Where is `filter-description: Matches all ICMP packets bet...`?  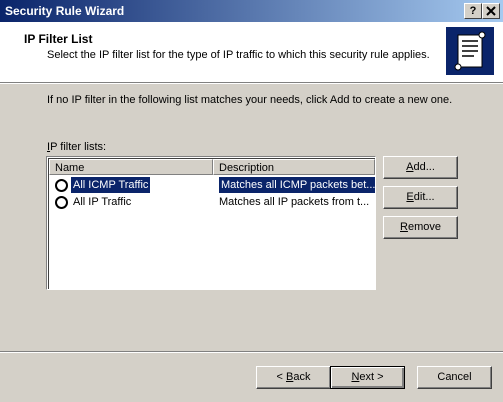 filter-description: Matches all ICMP packets bet... is located at coordinates (297, 185).